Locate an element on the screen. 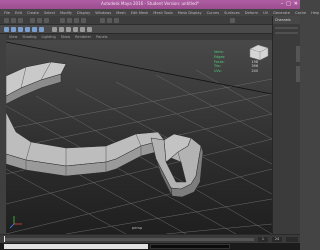 Image resolution: width=320 pixels, height=250 pixels. attribute-editor-tab is located at coordinates (298, 54).